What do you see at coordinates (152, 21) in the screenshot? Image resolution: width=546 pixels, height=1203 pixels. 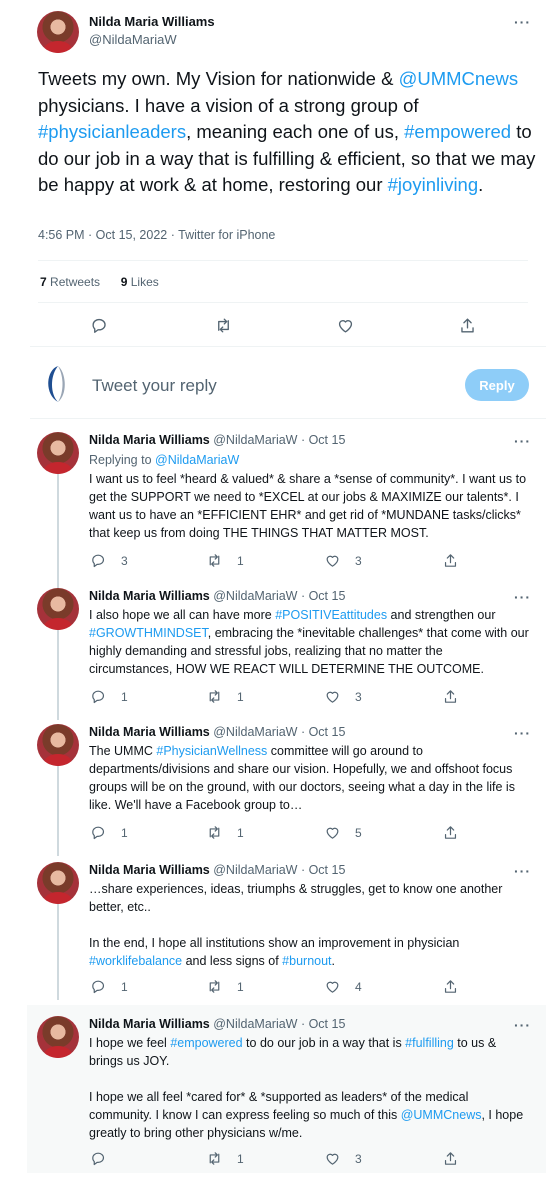 I see `author-name: Nilda Maria Williams` at bounding box center [152, 21].